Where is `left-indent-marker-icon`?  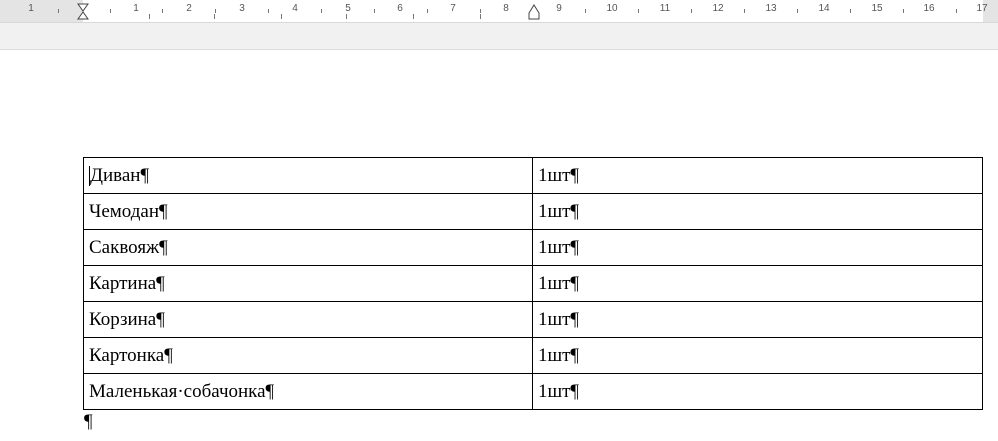
left-indent-marker-icon is located at coordinates (83, 11).